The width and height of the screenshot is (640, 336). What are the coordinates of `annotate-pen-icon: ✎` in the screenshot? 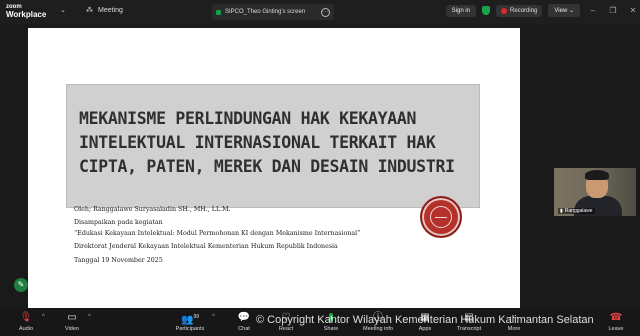 It's located at (21, 285).